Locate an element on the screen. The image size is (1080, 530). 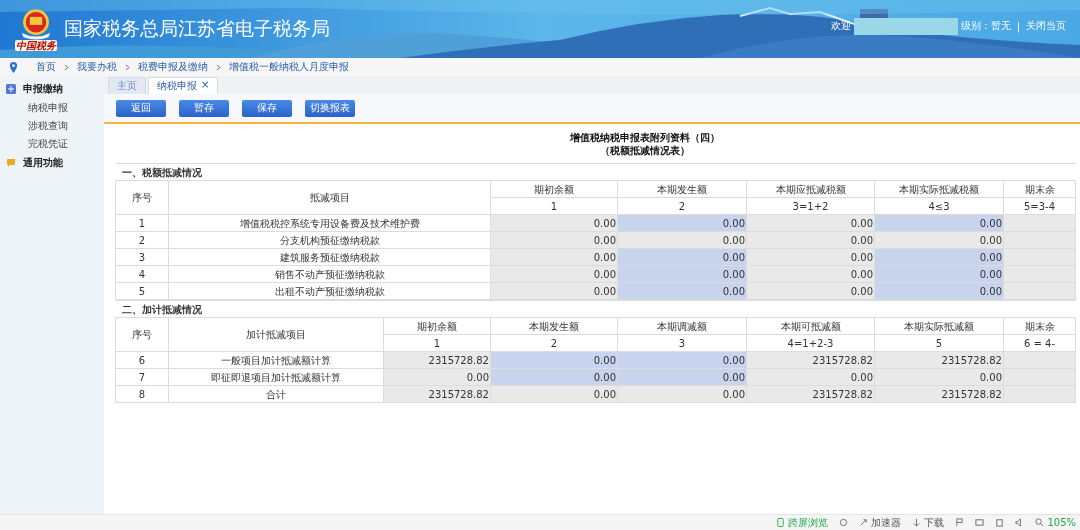
column-header: 抵减项目 is located at coordinates (329, 197).